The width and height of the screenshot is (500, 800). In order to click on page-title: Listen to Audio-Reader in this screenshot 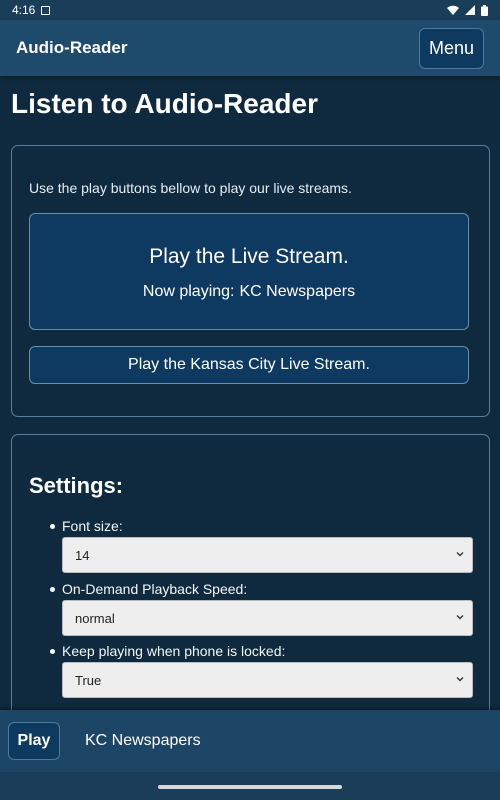, I will do `click(164, 103)`.